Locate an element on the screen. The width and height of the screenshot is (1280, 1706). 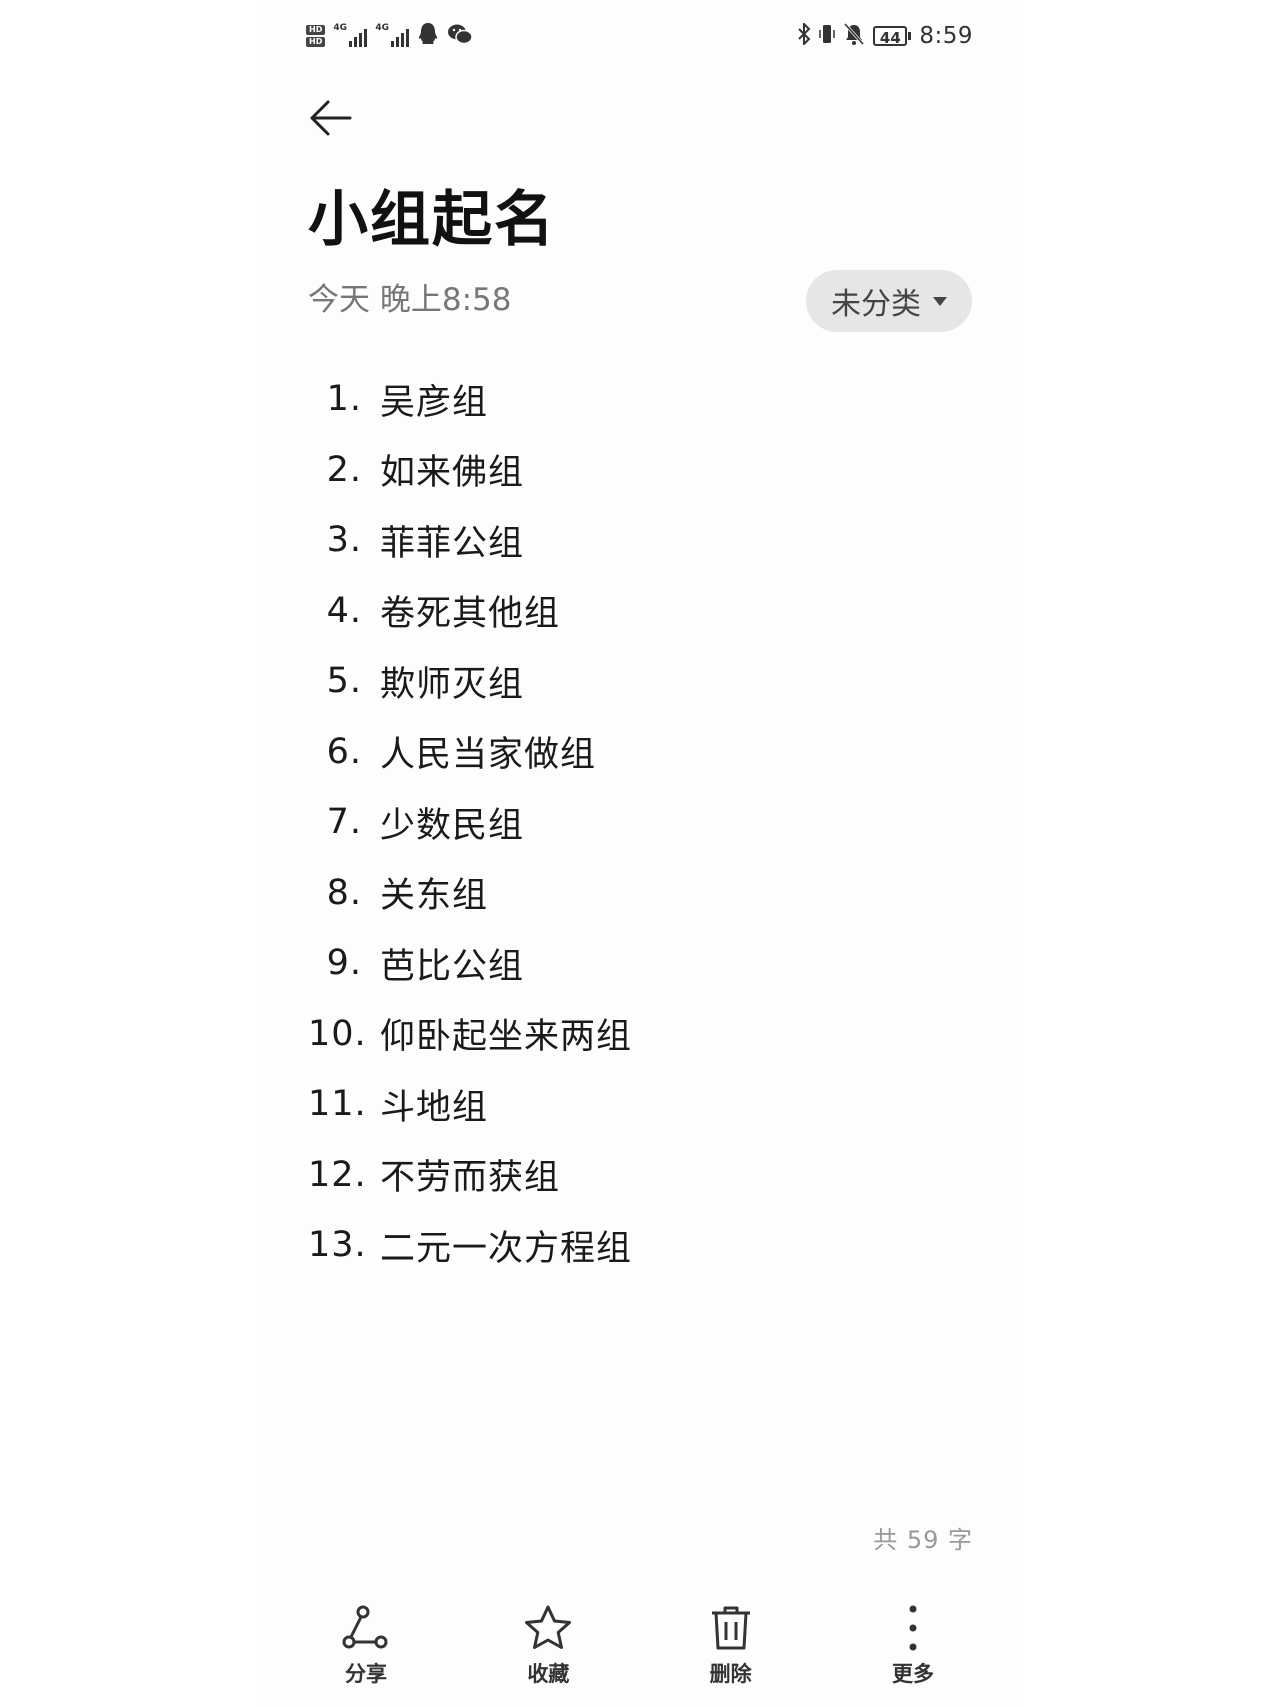
list-text: 关东组 is located at coordinates (434, 896).